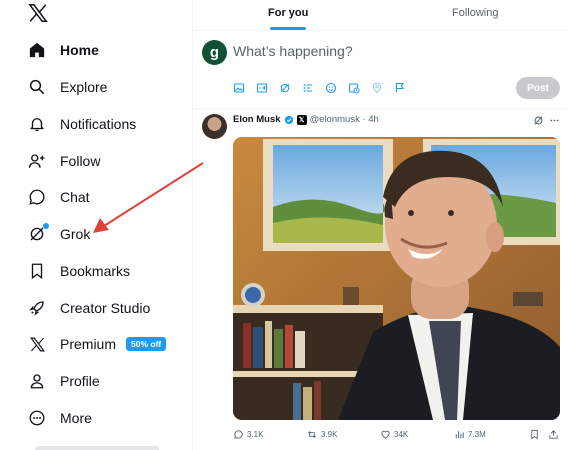  Describe the element at coordinates (37, 87) in the screenshot. I see `search-icon` at that location.